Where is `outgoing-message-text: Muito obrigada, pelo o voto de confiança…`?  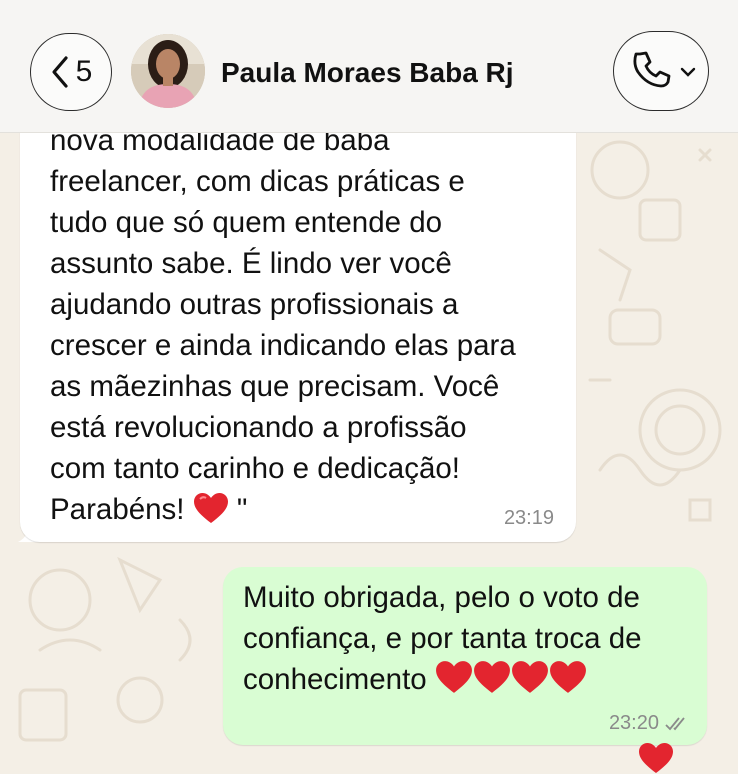 outgoing-message-text: Muito obrigada, pelo o voto de confiança… is located at coordinates (468, 638).